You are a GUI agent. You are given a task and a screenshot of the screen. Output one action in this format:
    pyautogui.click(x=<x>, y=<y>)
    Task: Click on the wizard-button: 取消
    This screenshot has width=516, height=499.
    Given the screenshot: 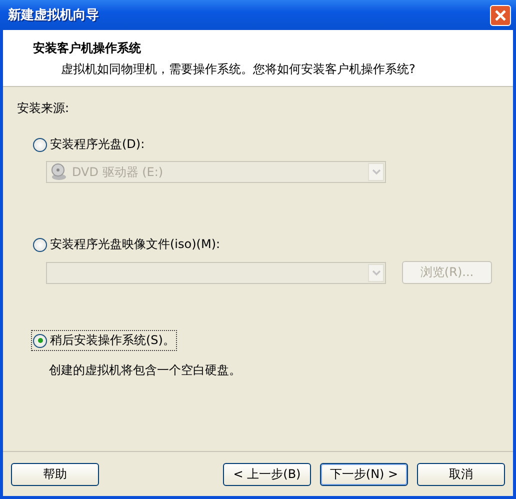 What is the action you would take?
    pyautogui.click(x=461, y=474)
    